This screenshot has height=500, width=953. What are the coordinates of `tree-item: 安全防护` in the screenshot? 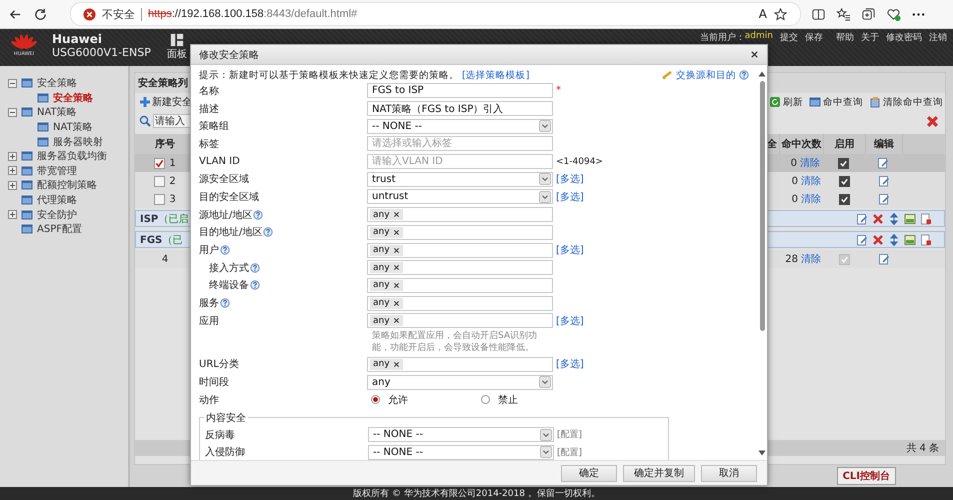 It's located at (57, 215).